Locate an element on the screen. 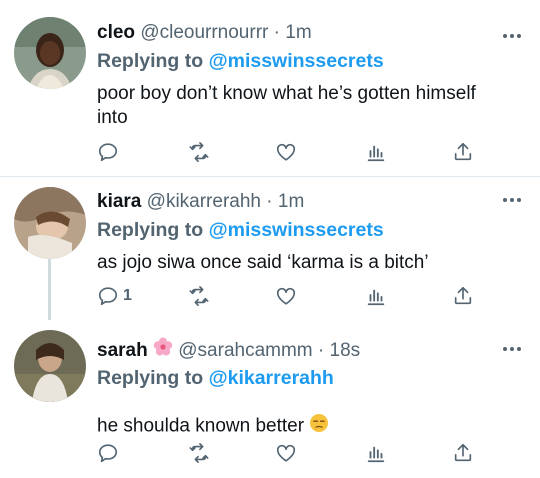 The height and width of the screenshot is (478, 540). tweet-text-container: he shoulda known better is located at coordinates (310, 426).